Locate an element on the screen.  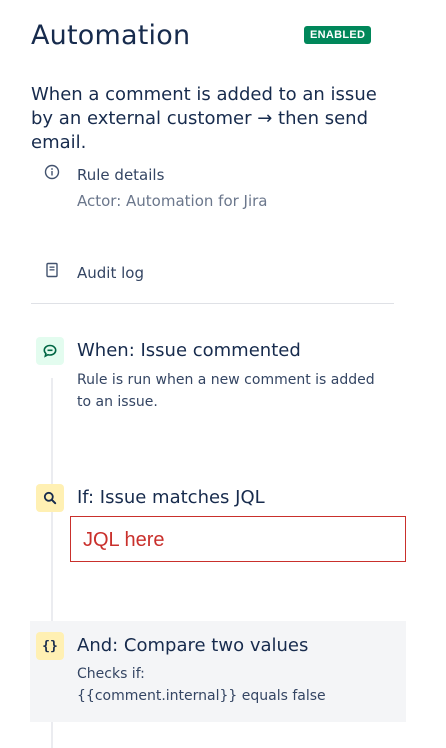
step-title: When: Issue commented is located at coordinates (189, 350).